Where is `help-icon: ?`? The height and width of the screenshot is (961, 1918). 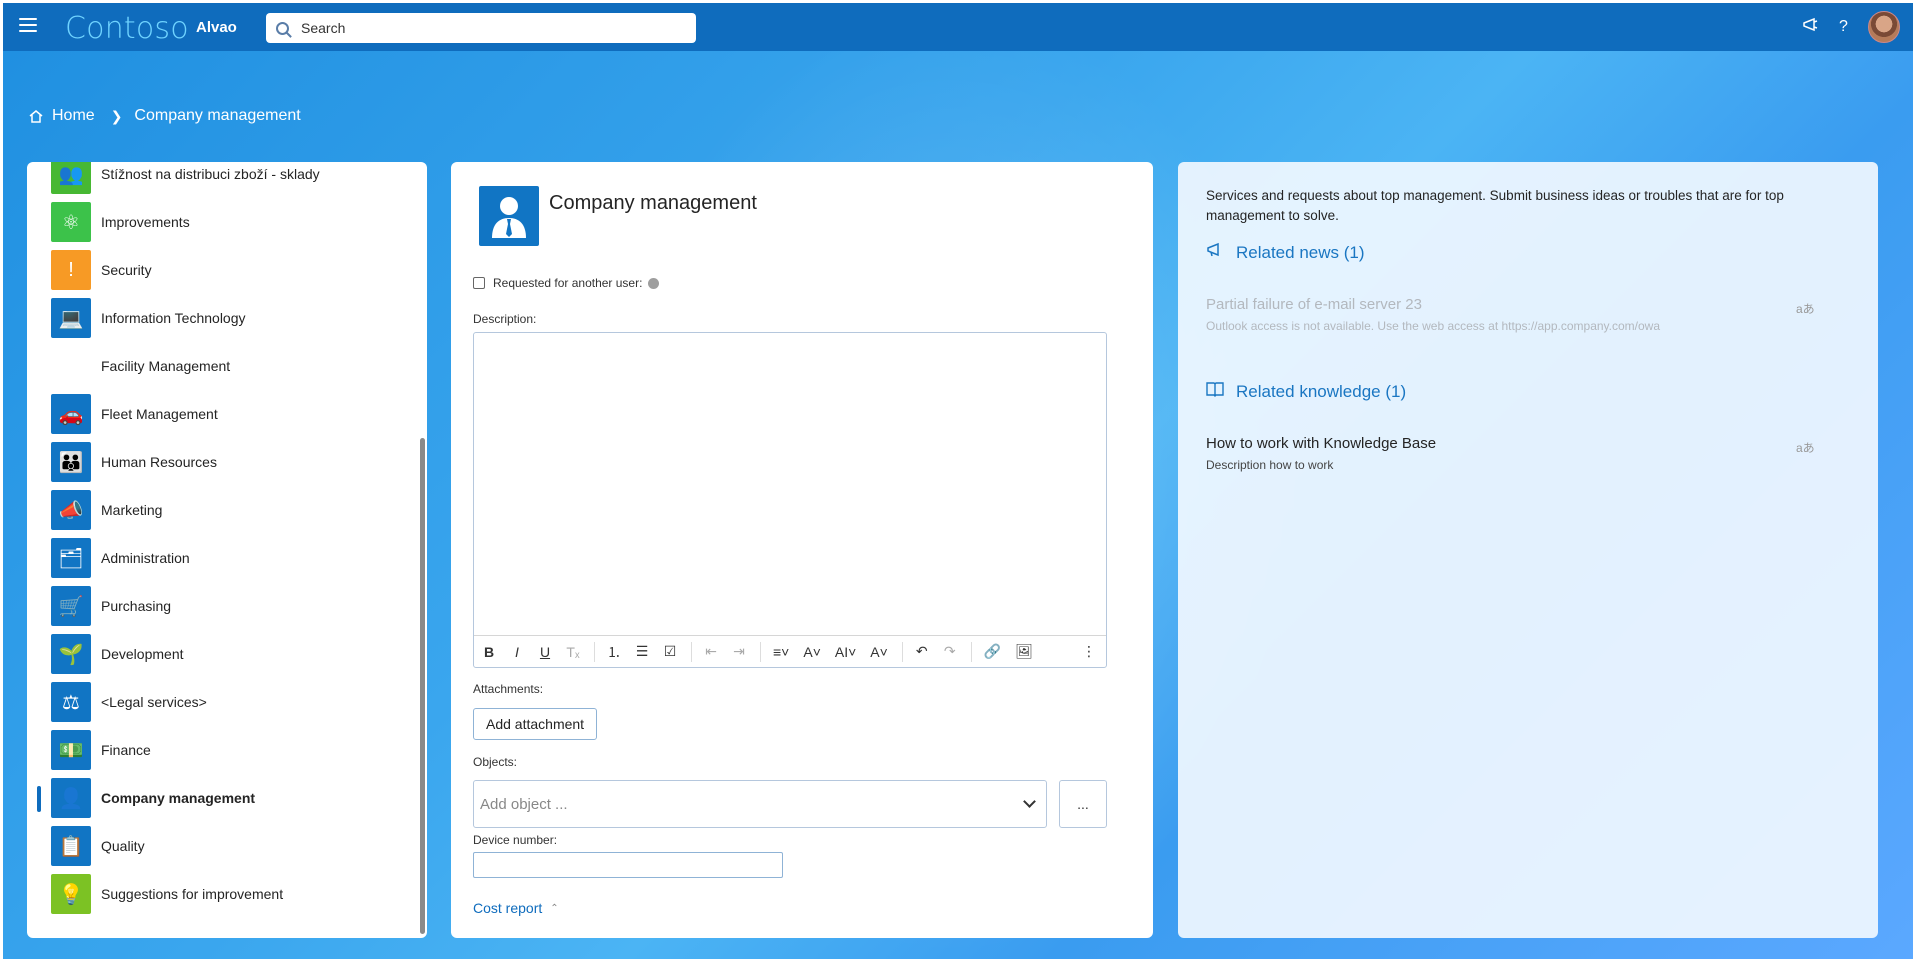 help-icon: ? is located at coordinates (1843, 27).